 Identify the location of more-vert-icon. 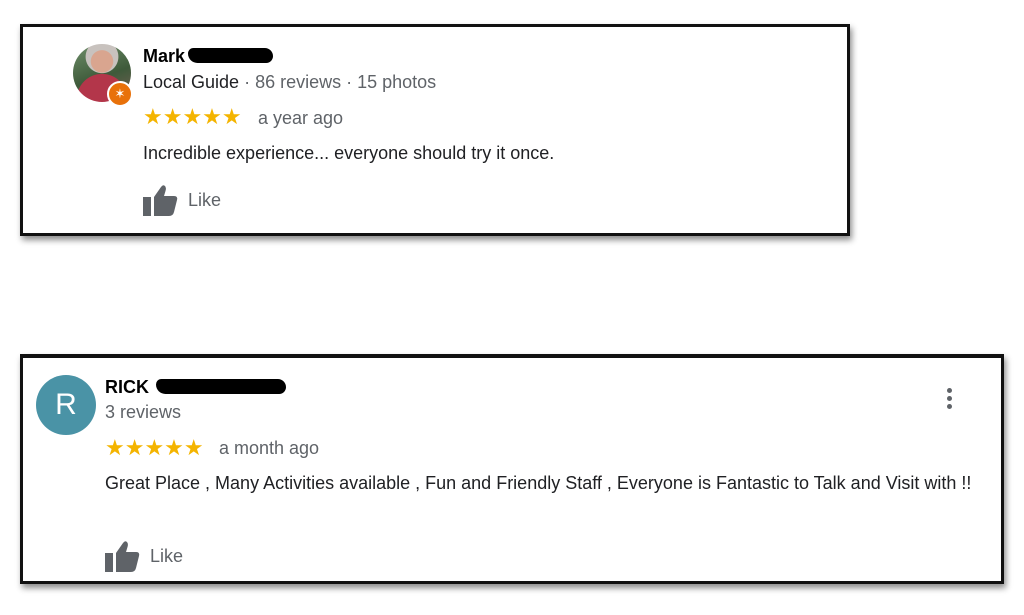
(949, 398).